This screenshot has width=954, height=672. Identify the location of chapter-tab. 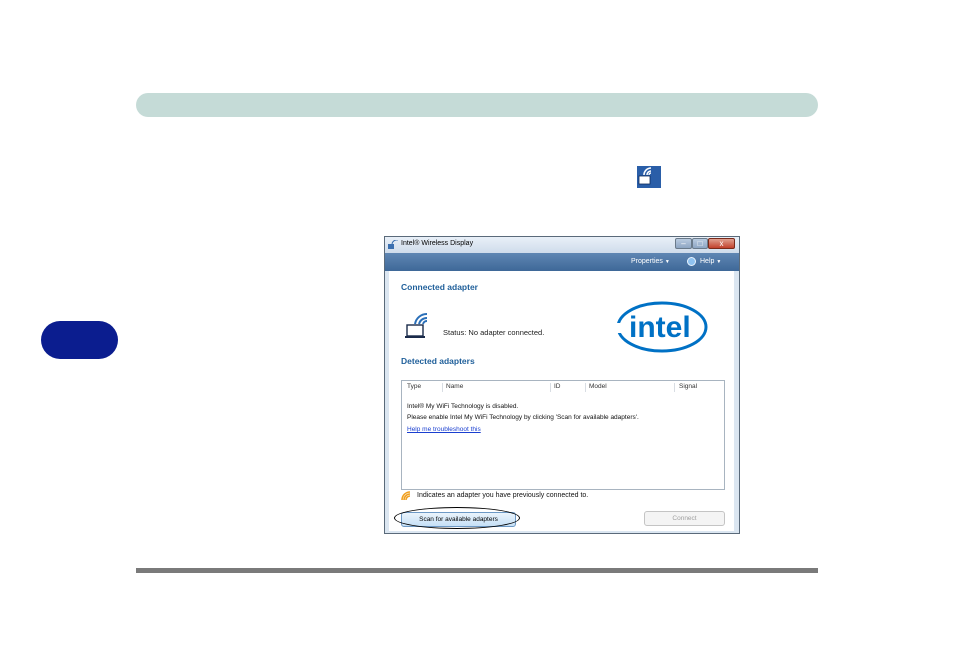
(79, 340).